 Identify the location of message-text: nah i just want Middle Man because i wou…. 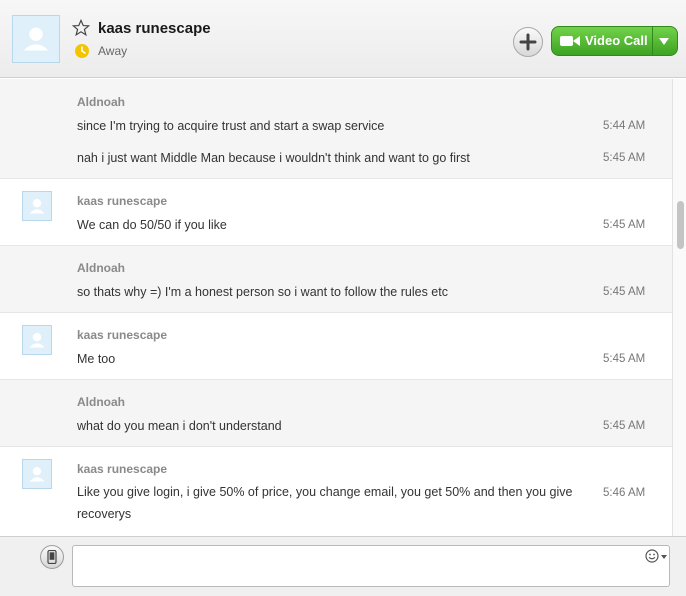
(273, 158).